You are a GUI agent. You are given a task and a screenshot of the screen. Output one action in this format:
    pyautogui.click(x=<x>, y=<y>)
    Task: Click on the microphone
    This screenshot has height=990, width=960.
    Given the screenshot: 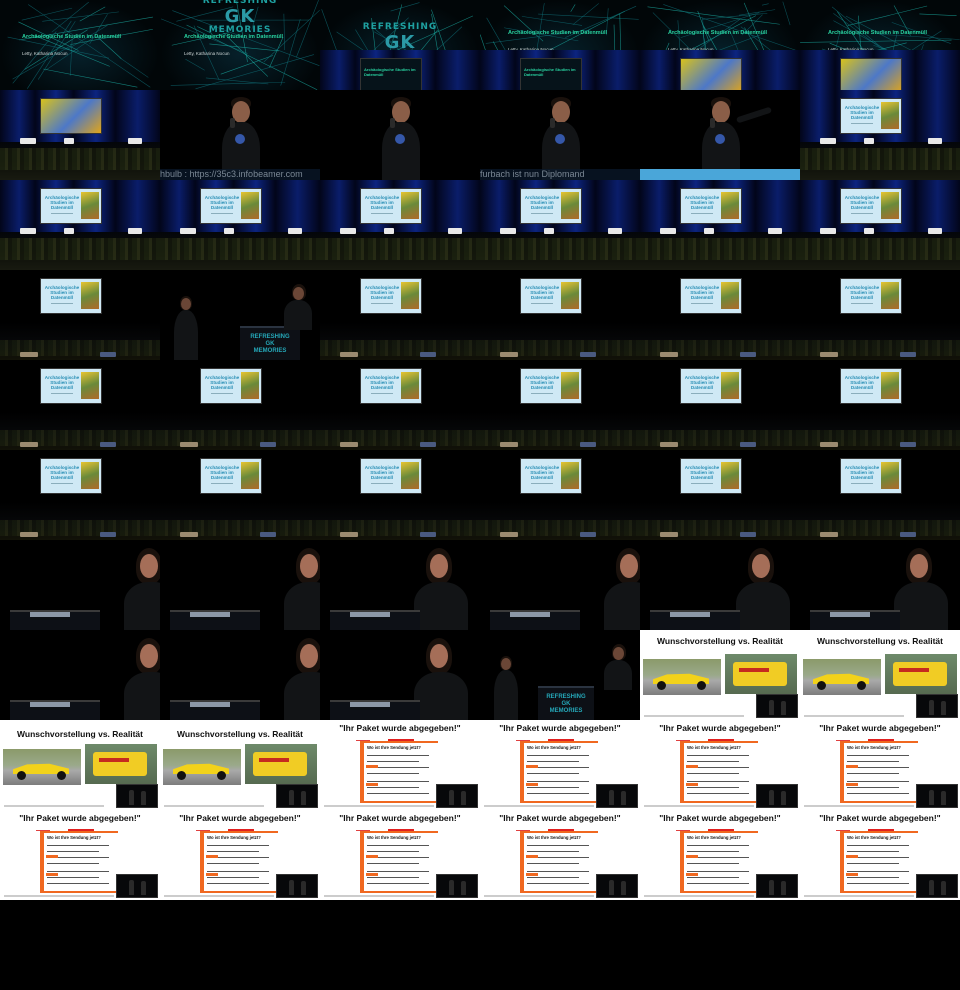 What is the action you would take?
    pyautogui.click(x=392, y=123)
    